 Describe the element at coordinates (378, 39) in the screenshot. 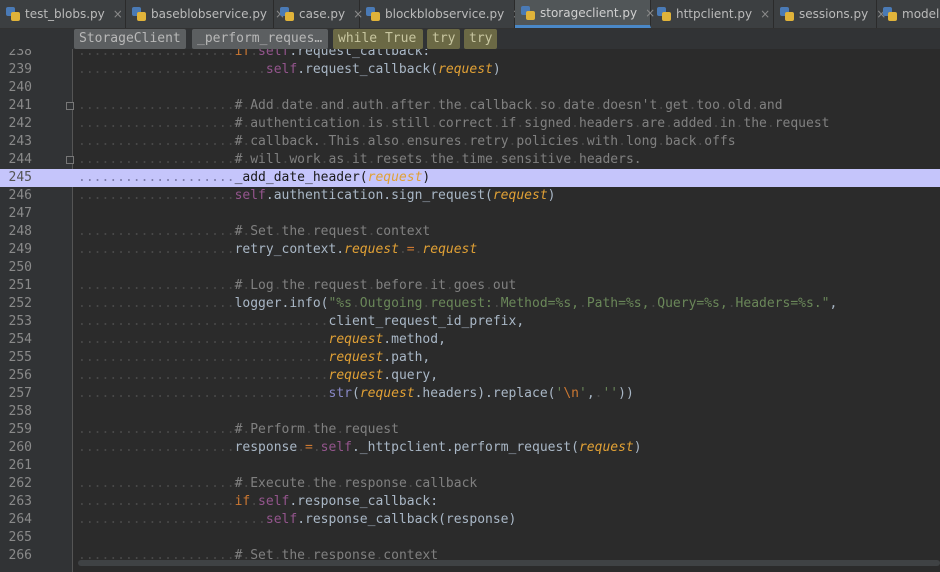

I see `breadcrumb-item: while True` at that location.